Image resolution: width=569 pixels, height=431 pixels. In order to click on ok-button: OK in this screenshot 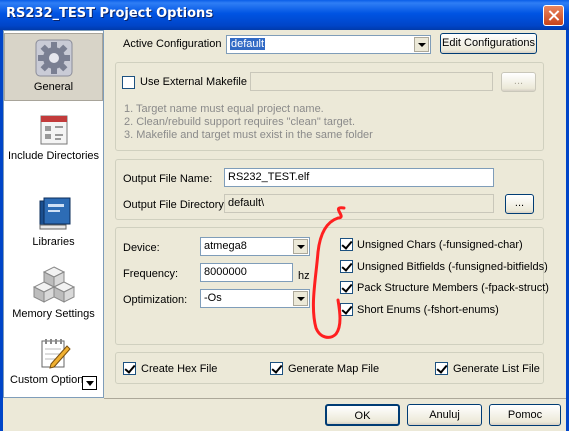, I will do `click(362, 415)`.